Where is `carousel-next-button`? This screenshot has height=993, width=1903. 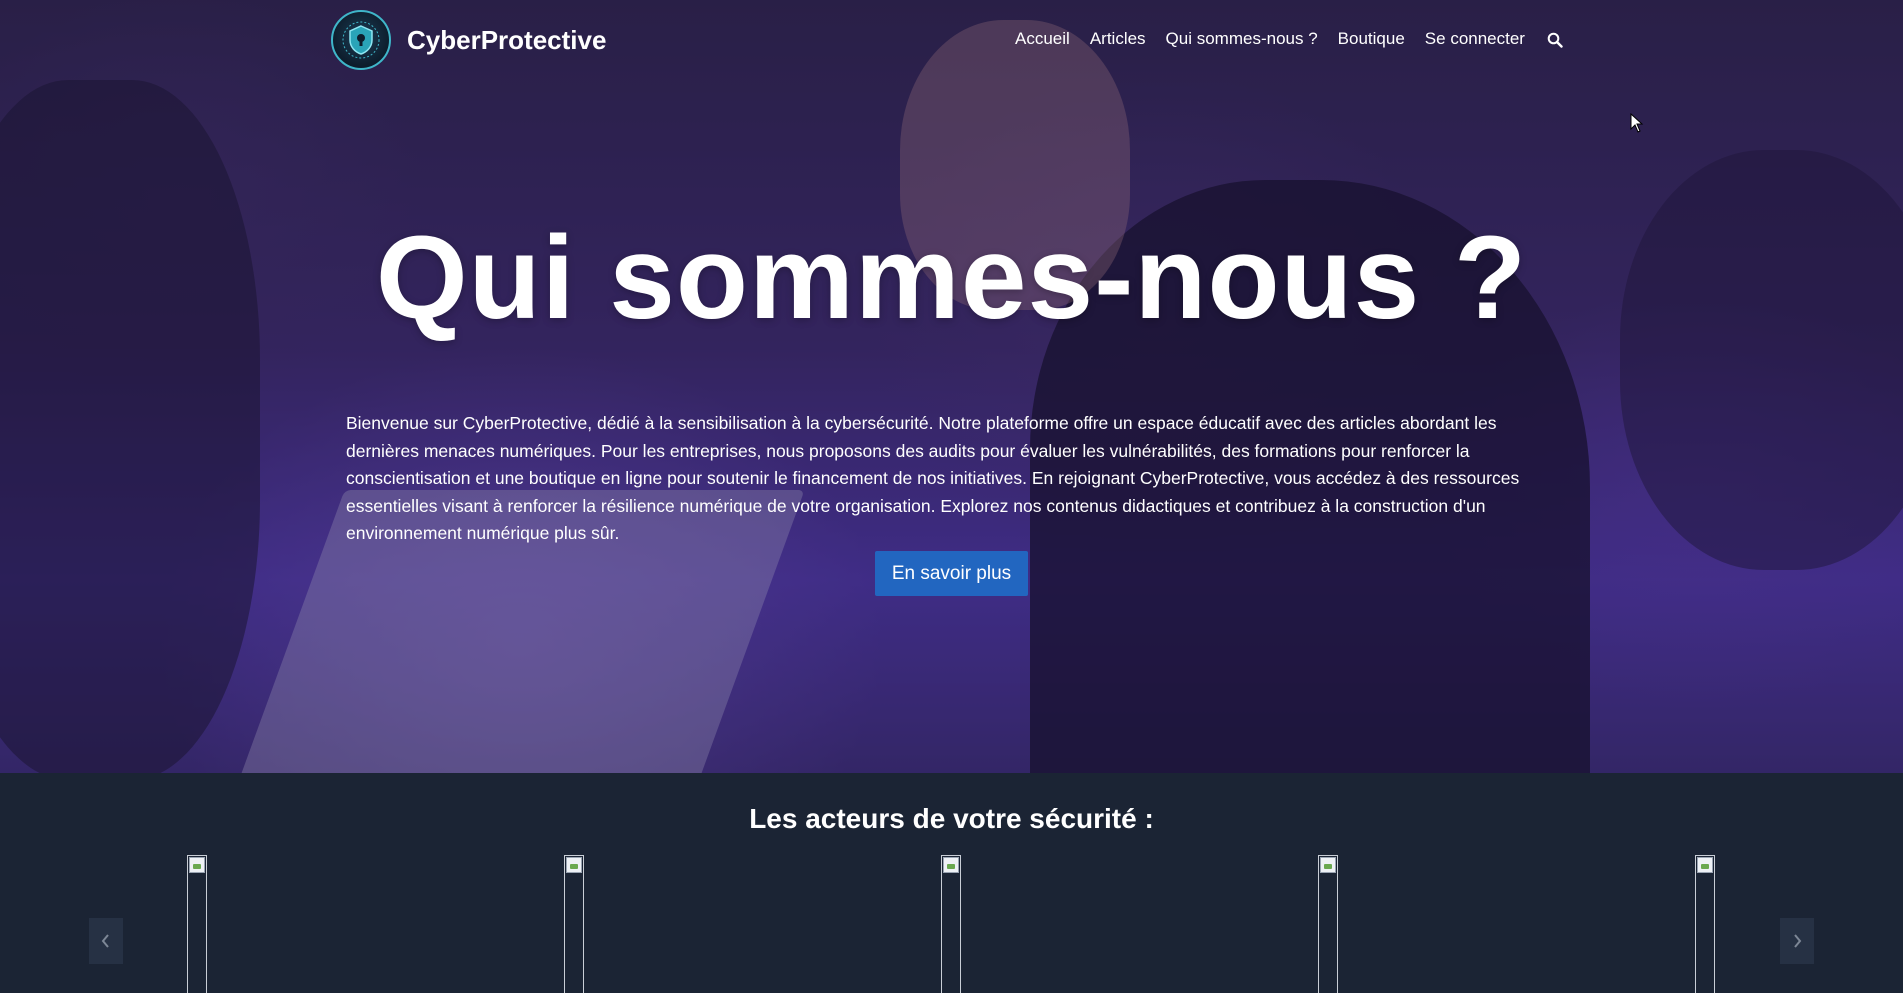
carousel-next-button is located at coordinates (1797, 941).